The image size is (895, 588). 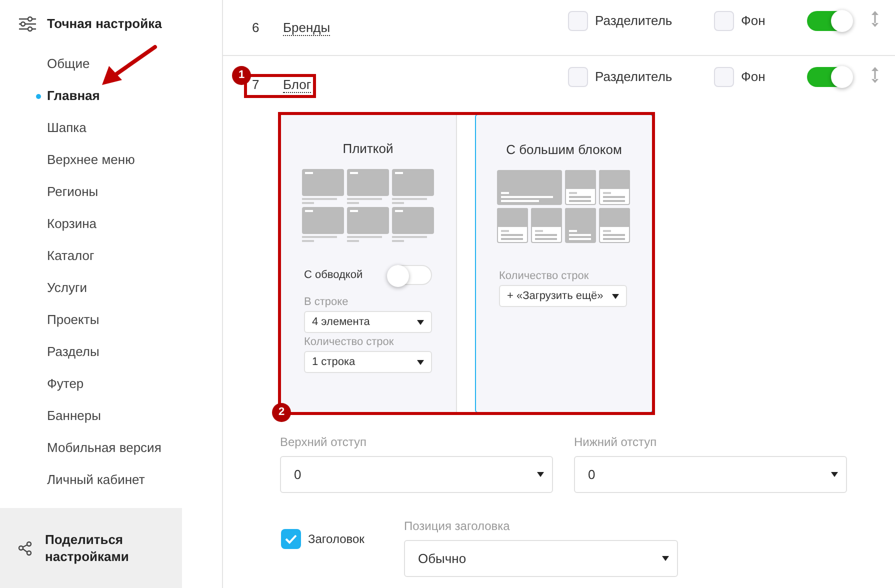 I want to click on sidebar-item: Главная, so click(x=73, y=96).